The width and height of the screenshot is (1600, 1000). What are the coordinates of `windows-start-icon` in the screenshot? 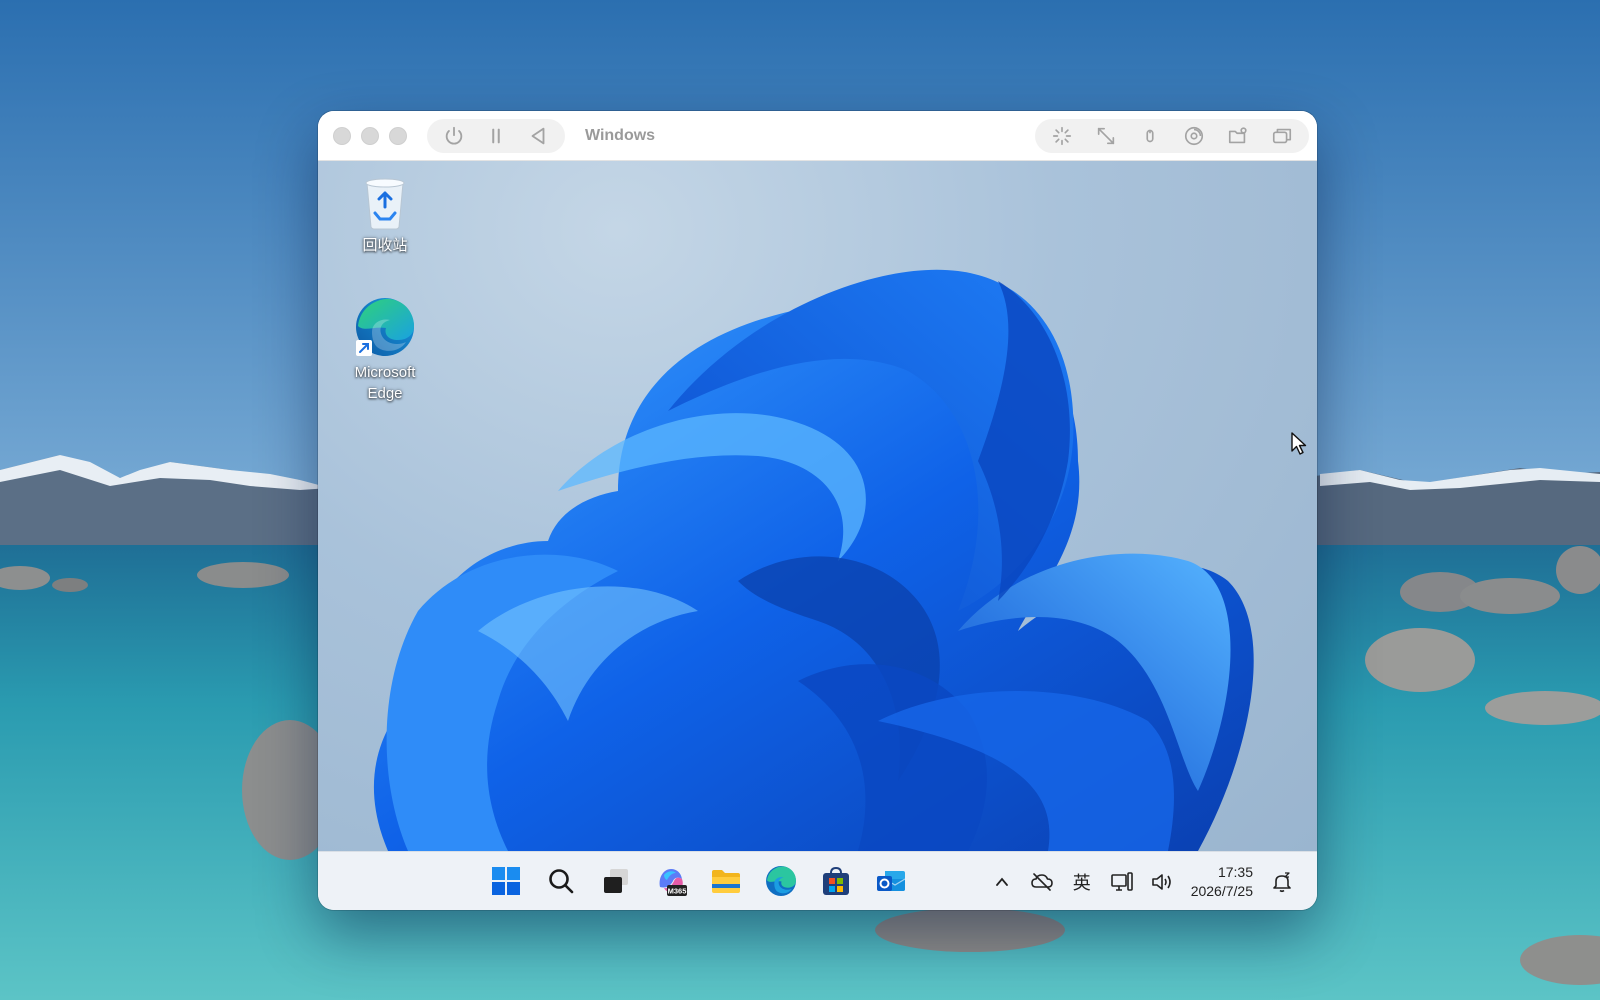 It's located at (506, 881).